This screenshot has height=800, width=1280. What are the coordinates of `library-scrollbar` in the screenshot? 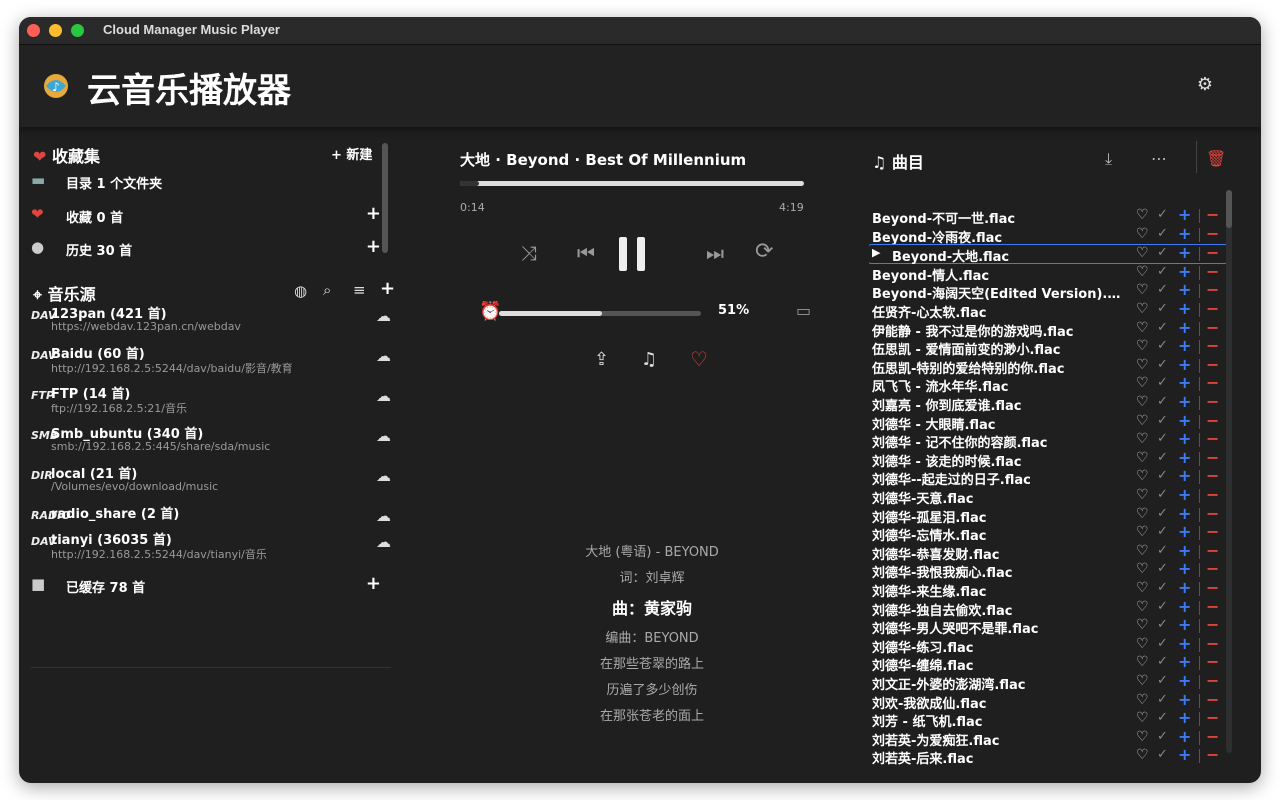 It's located at (385, 198).